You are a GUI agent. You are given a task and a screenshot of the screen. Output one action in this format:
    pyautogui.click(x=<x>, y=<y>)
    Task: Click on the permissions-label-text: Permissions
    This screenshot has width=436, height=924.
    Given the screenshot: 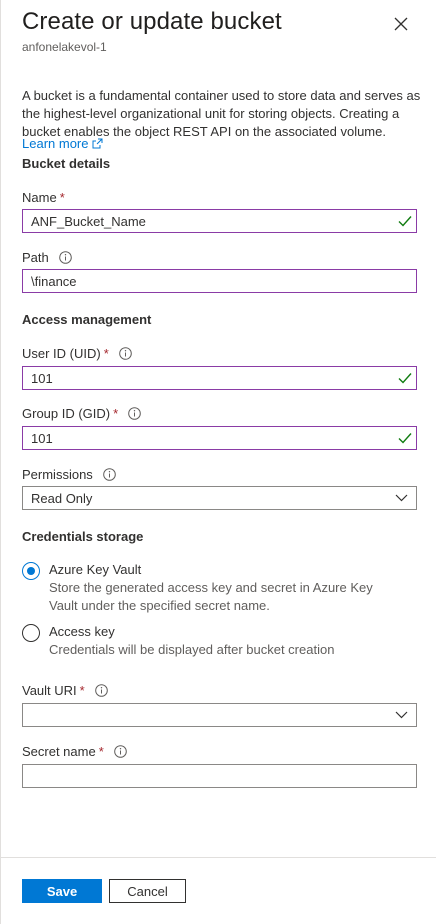 What is the action you would take?
    pyautogui.click(x=57, y=474)
    